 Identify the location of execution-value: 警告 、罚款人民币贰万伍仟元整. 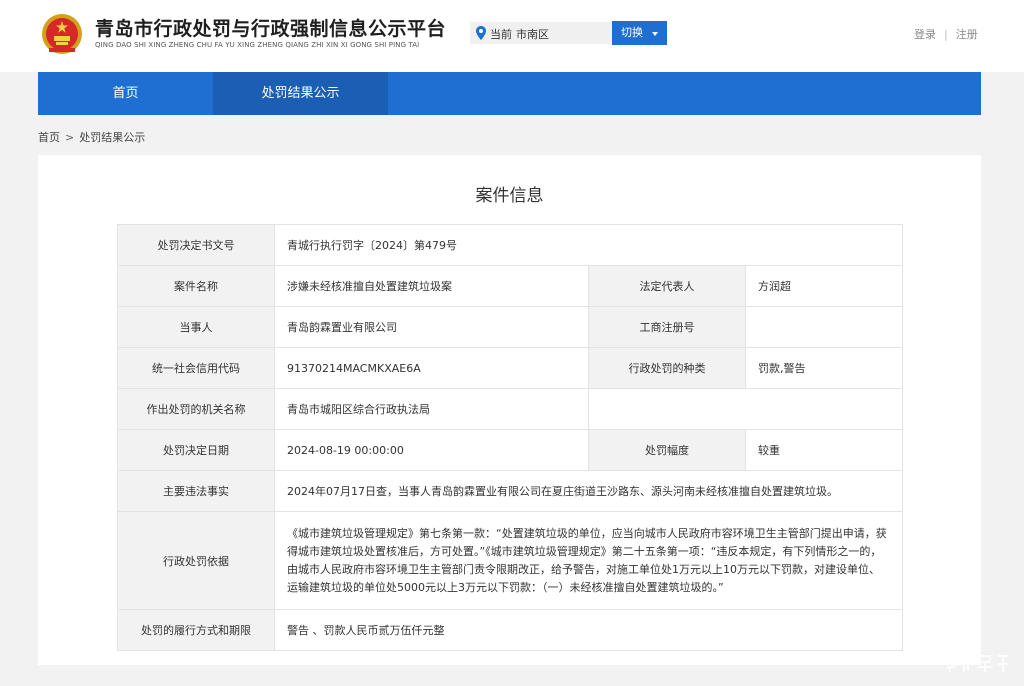
(588, 630).